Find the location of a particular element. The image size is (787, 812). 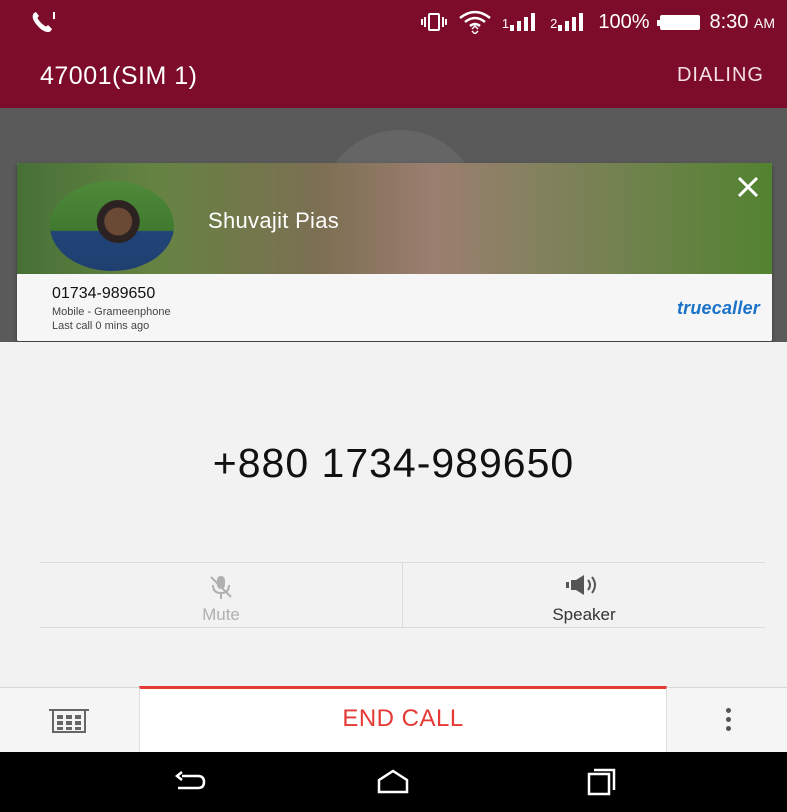

speaker-icon is located at coordinates (581, 585).